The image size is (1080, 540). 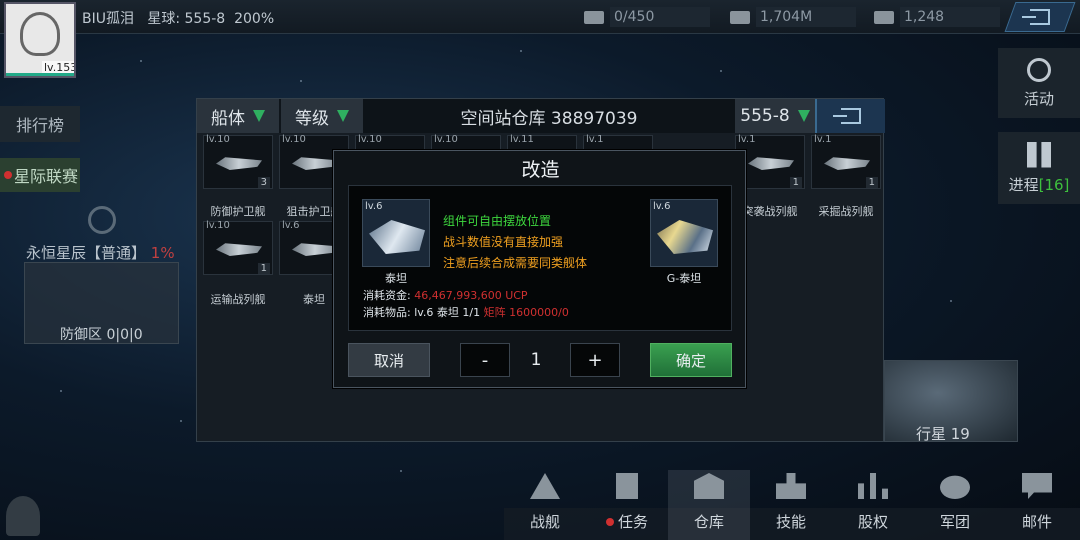 I want to click on leaderboard-button: 排行榜, so click(x=40, y=124).